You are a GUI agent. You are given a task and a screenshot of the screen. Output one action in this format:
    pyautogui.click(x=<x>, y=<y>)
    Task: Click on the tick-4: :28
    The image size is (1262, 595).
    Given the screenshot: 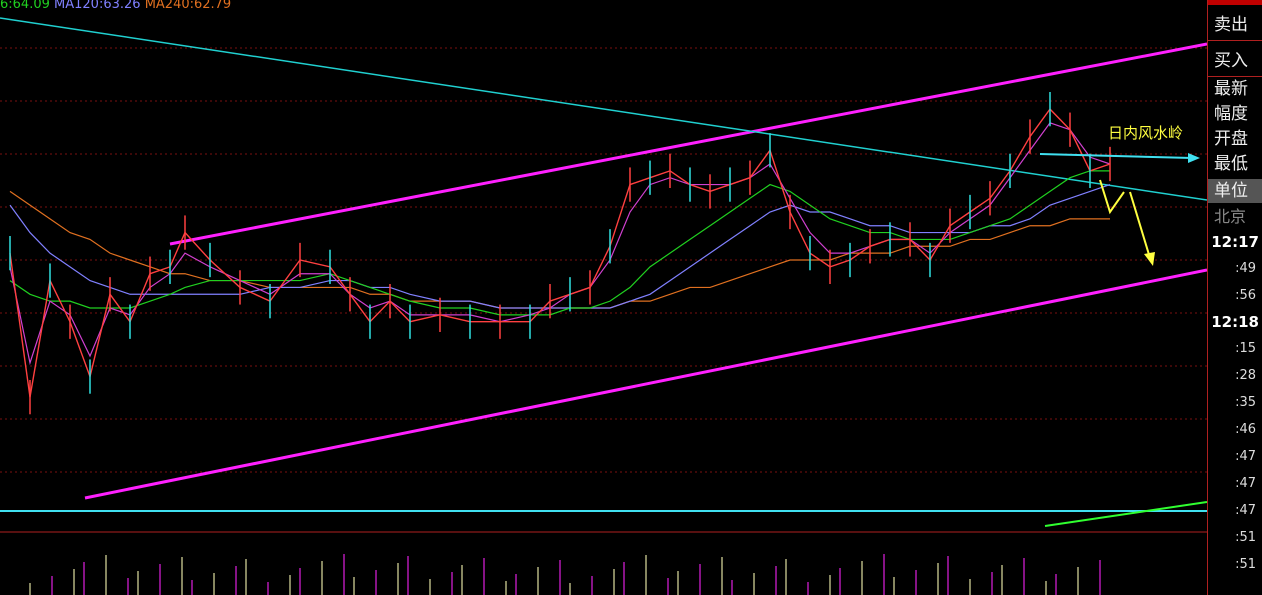 What is the action you would take?
    pyautogui.click(x=1245, y=375)
    